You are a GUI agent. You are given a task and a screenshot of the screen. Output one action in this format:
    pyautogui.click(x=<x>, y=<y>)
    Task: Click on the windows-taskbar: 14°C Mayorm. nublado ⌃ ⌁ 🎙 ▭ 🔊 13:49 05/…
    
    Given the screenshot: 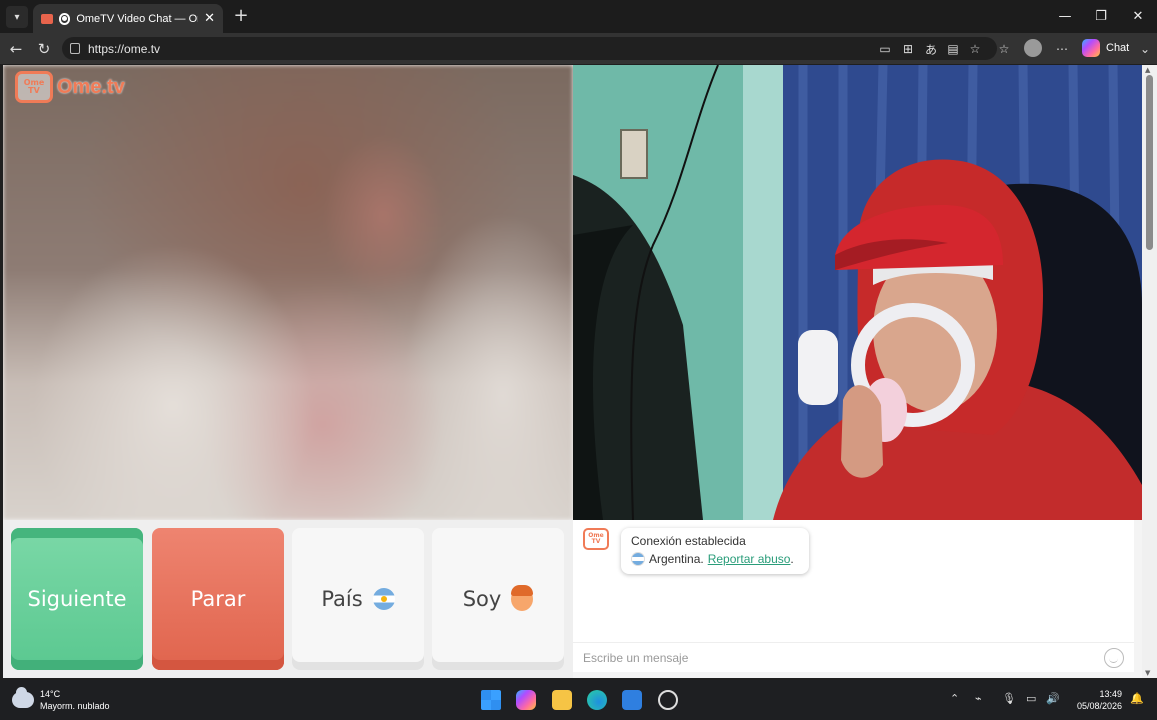 What is the action you would take?
    pyautogui.click(x=578, y=700)
    